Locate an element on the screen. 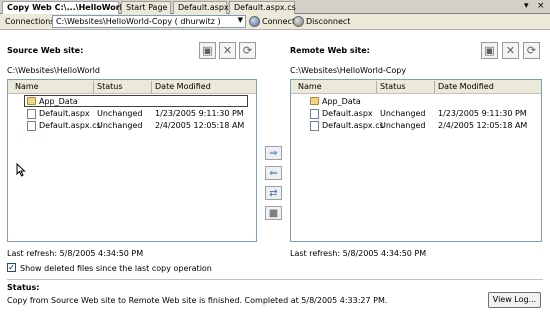 Image resolution: width=550 pixels, height=317 pixels. remote-new-folder-button: ▣ is located at coordinates (489, 50).